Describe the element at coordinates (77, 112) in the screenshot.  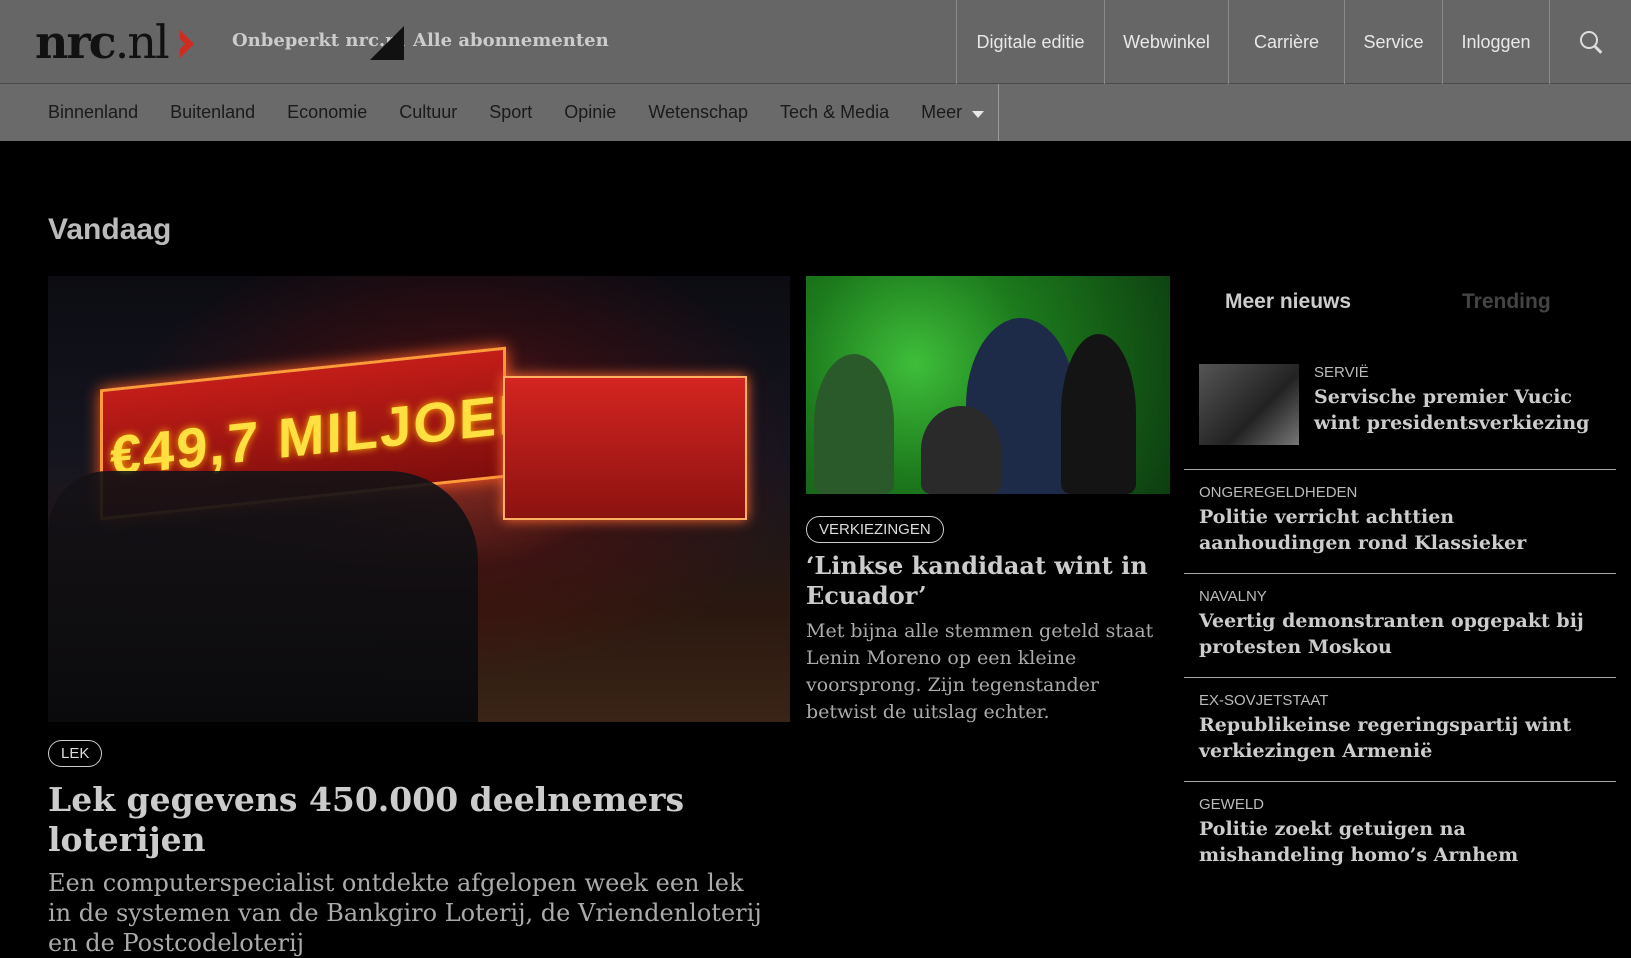
I see `nav-binnenland: Binnenland` at that location.